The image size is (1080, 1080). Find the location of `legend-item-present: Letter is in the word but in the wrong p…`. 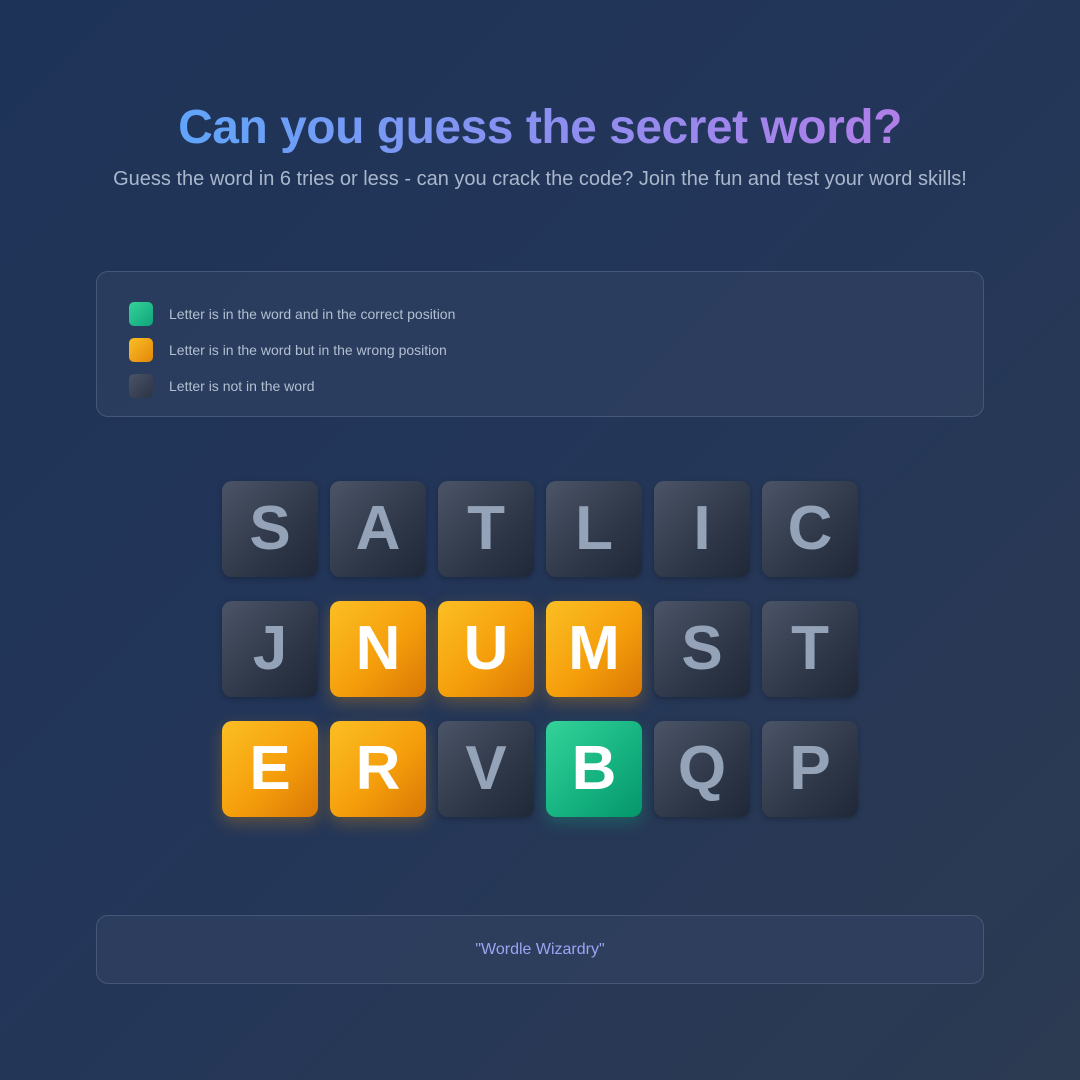

legend-item-present: Letter is in the word but in the wrong p… is located at coordinates (540, 350).